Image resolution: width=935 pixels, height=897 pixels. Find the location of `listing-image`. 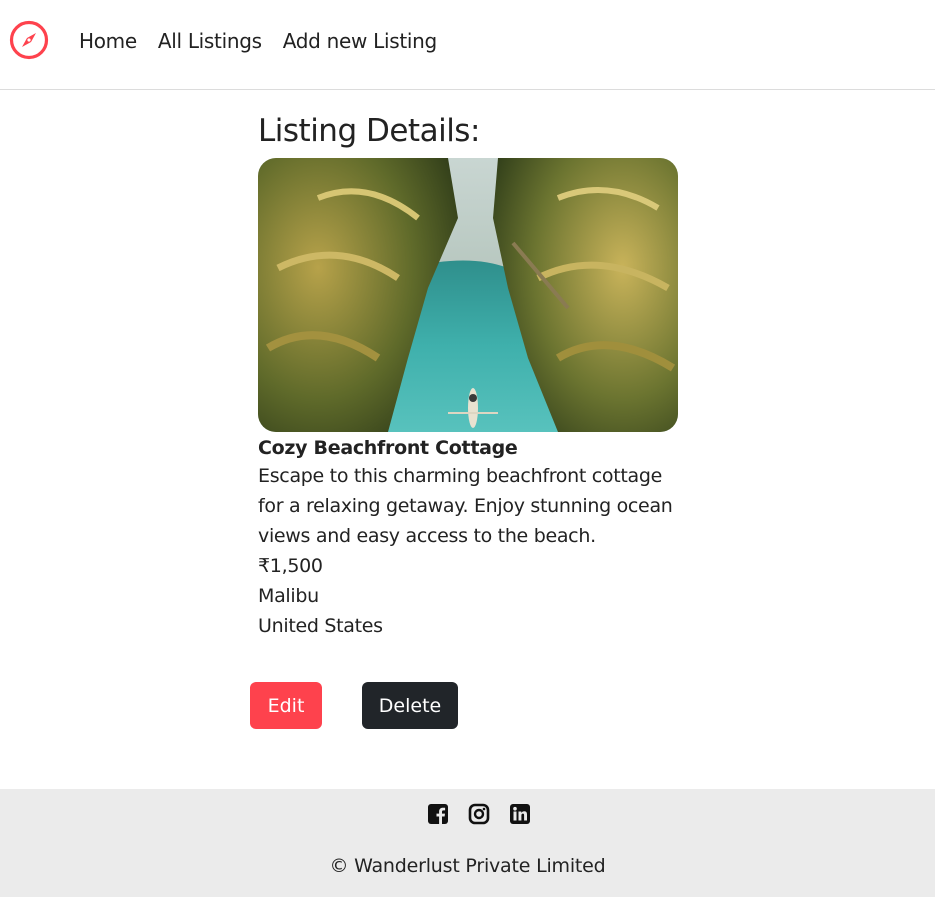

listing-image is located at coordinates (468, 295).